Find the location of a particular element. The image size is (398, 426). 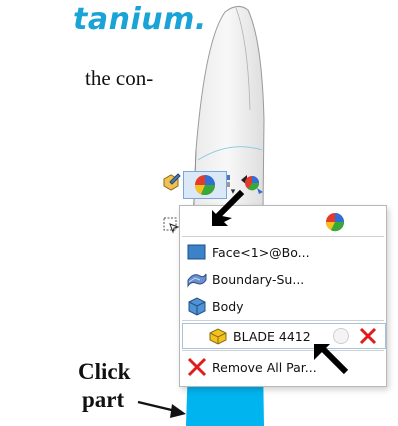

select-component-icon is located at coordinates (171, 225).